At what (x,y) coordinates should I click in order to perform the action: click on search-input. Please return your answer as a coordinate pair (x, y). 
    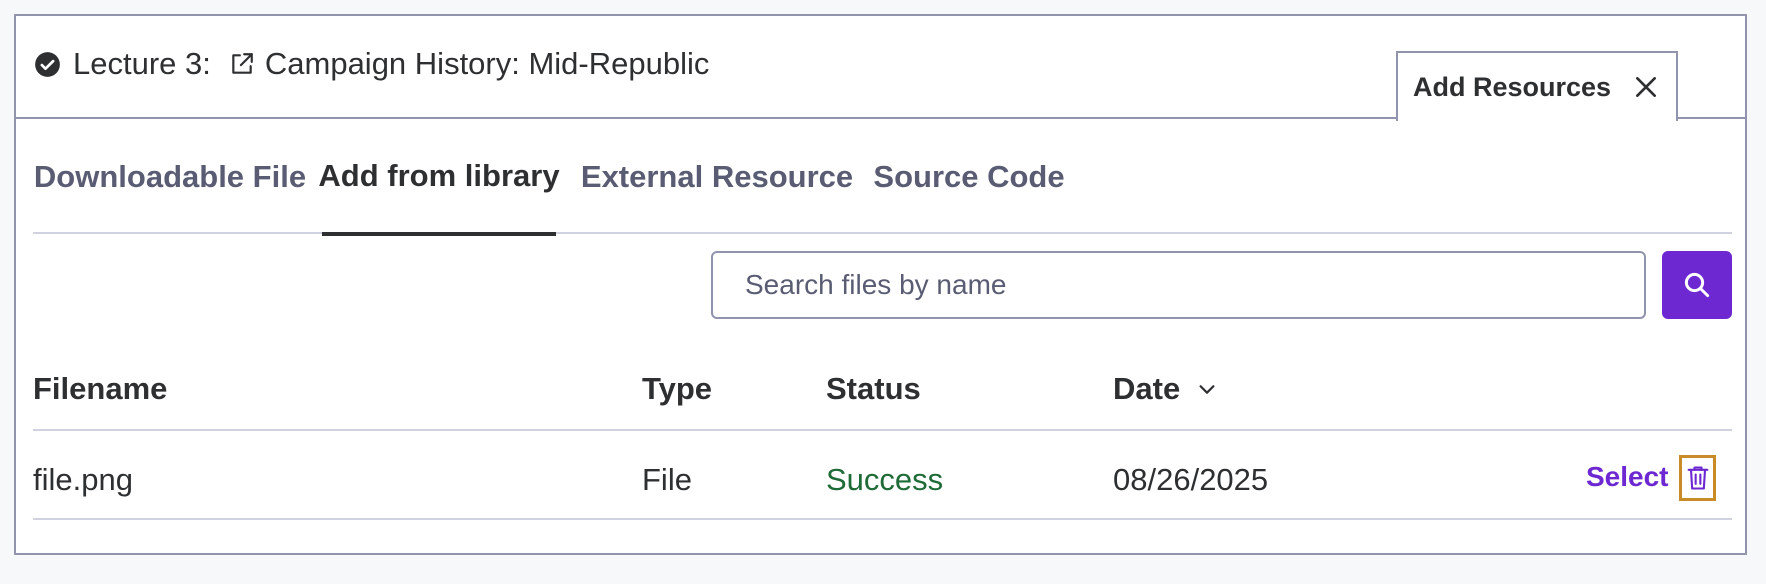
    Looking at the image, I should click on (1178, 285).